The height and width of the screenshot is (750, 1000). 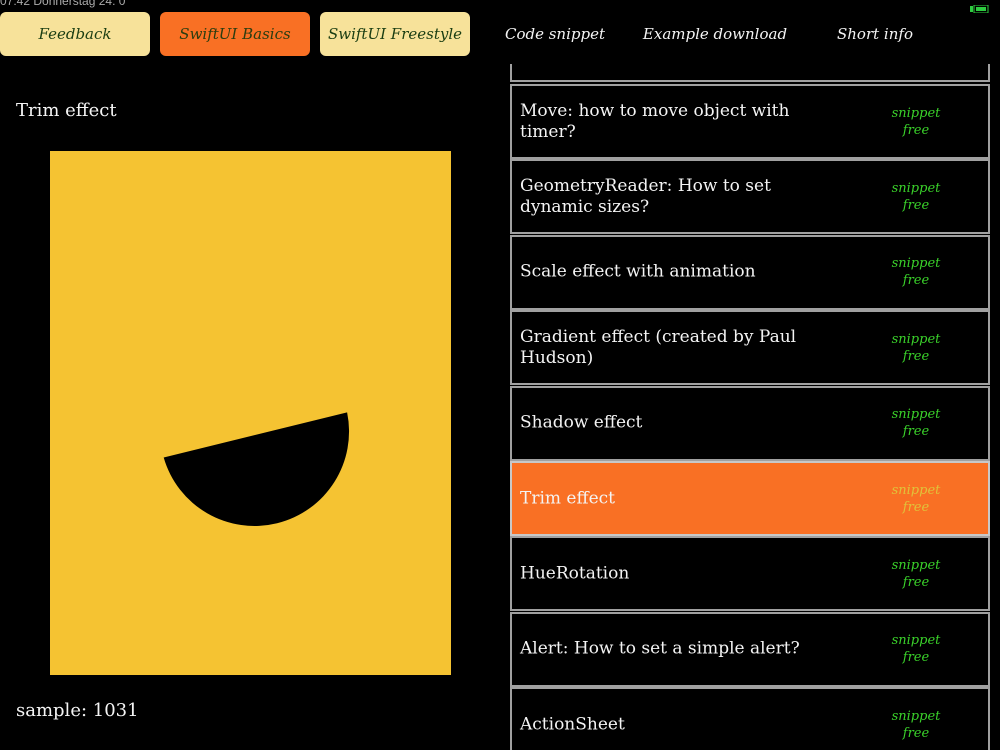 What do you see at coordinates (875, 34) in the screenshot?
I see `short-info-button: Short info` at bounding box center [875, 34].